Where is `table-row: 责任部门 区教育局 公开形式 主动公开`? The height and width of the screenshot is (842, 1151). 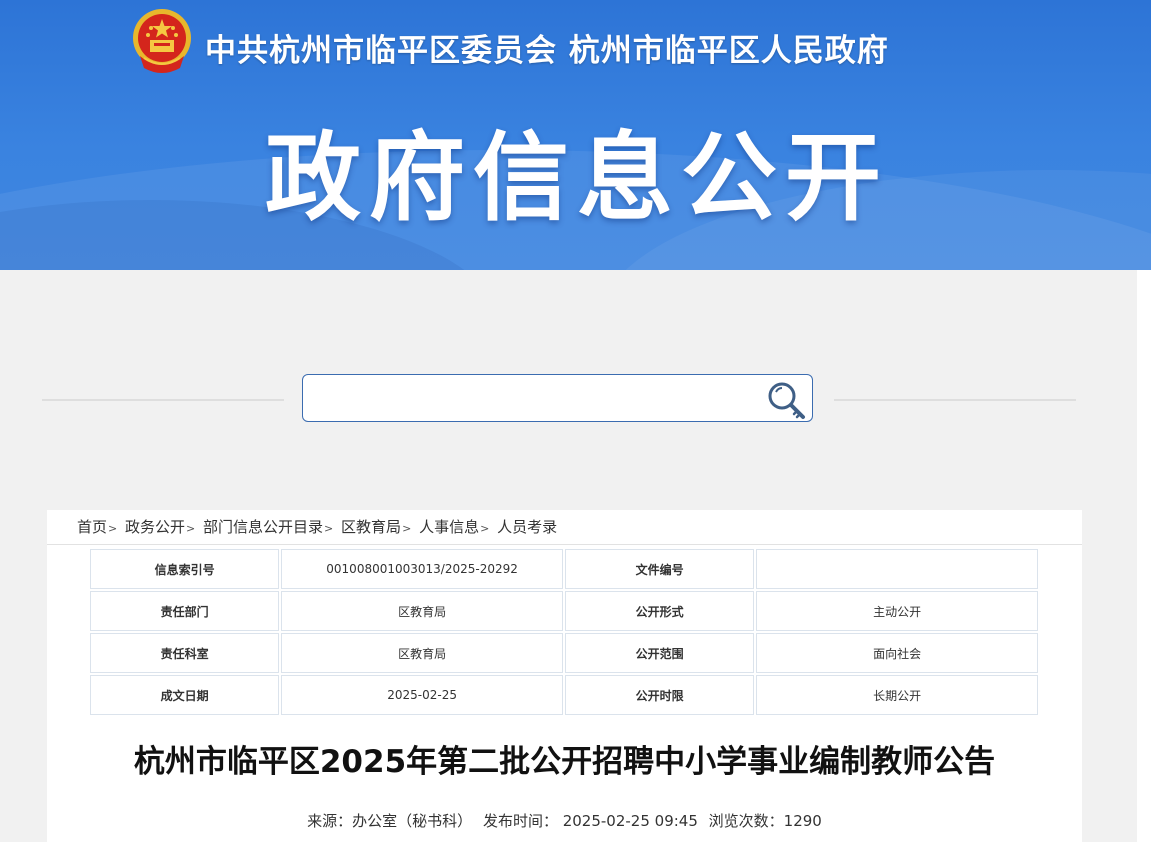 table-row: 责任部门 区教育局 公开形式 主动公开 is located at coordinates (564, 611).